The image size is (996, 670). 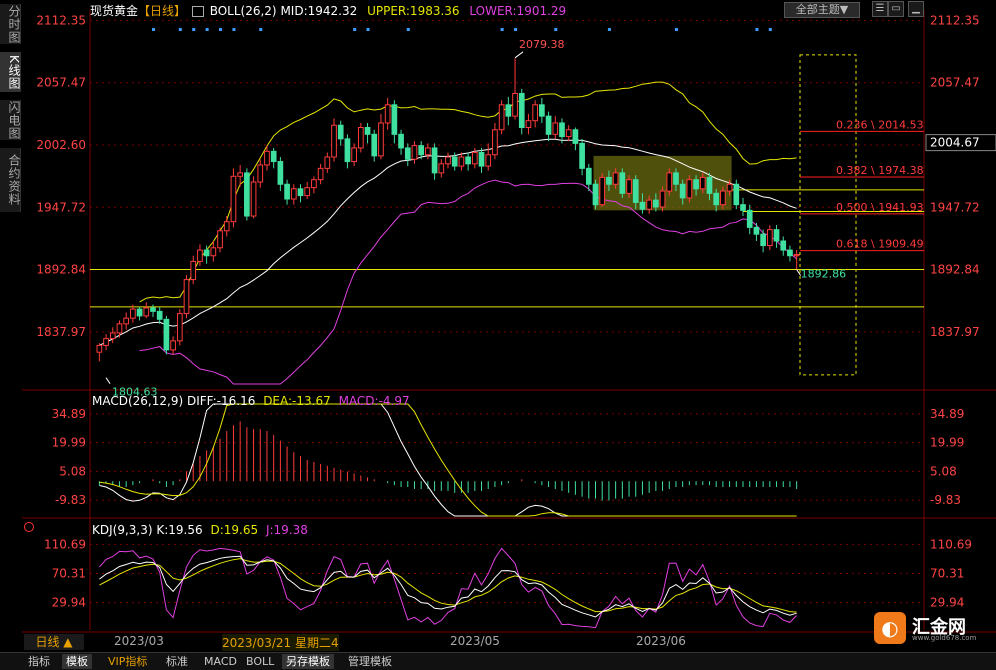 What do you see at coordinates (945, 500) in the screenshot?
I see `macd-tick-right: -9.83` at bounding box center [945, 500].